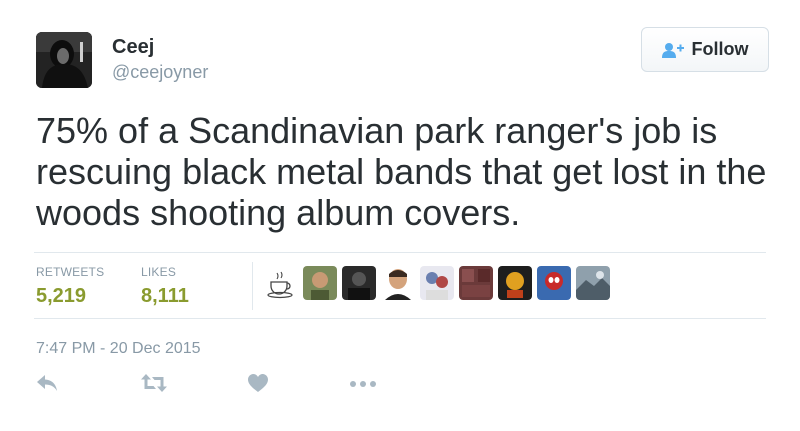 Image resolution: width=800 pixels, height=431 pixels. What do you see at coordinates (47, 383) in the screenshot?
I see `reply-icon` at bounding box center [47, 383].